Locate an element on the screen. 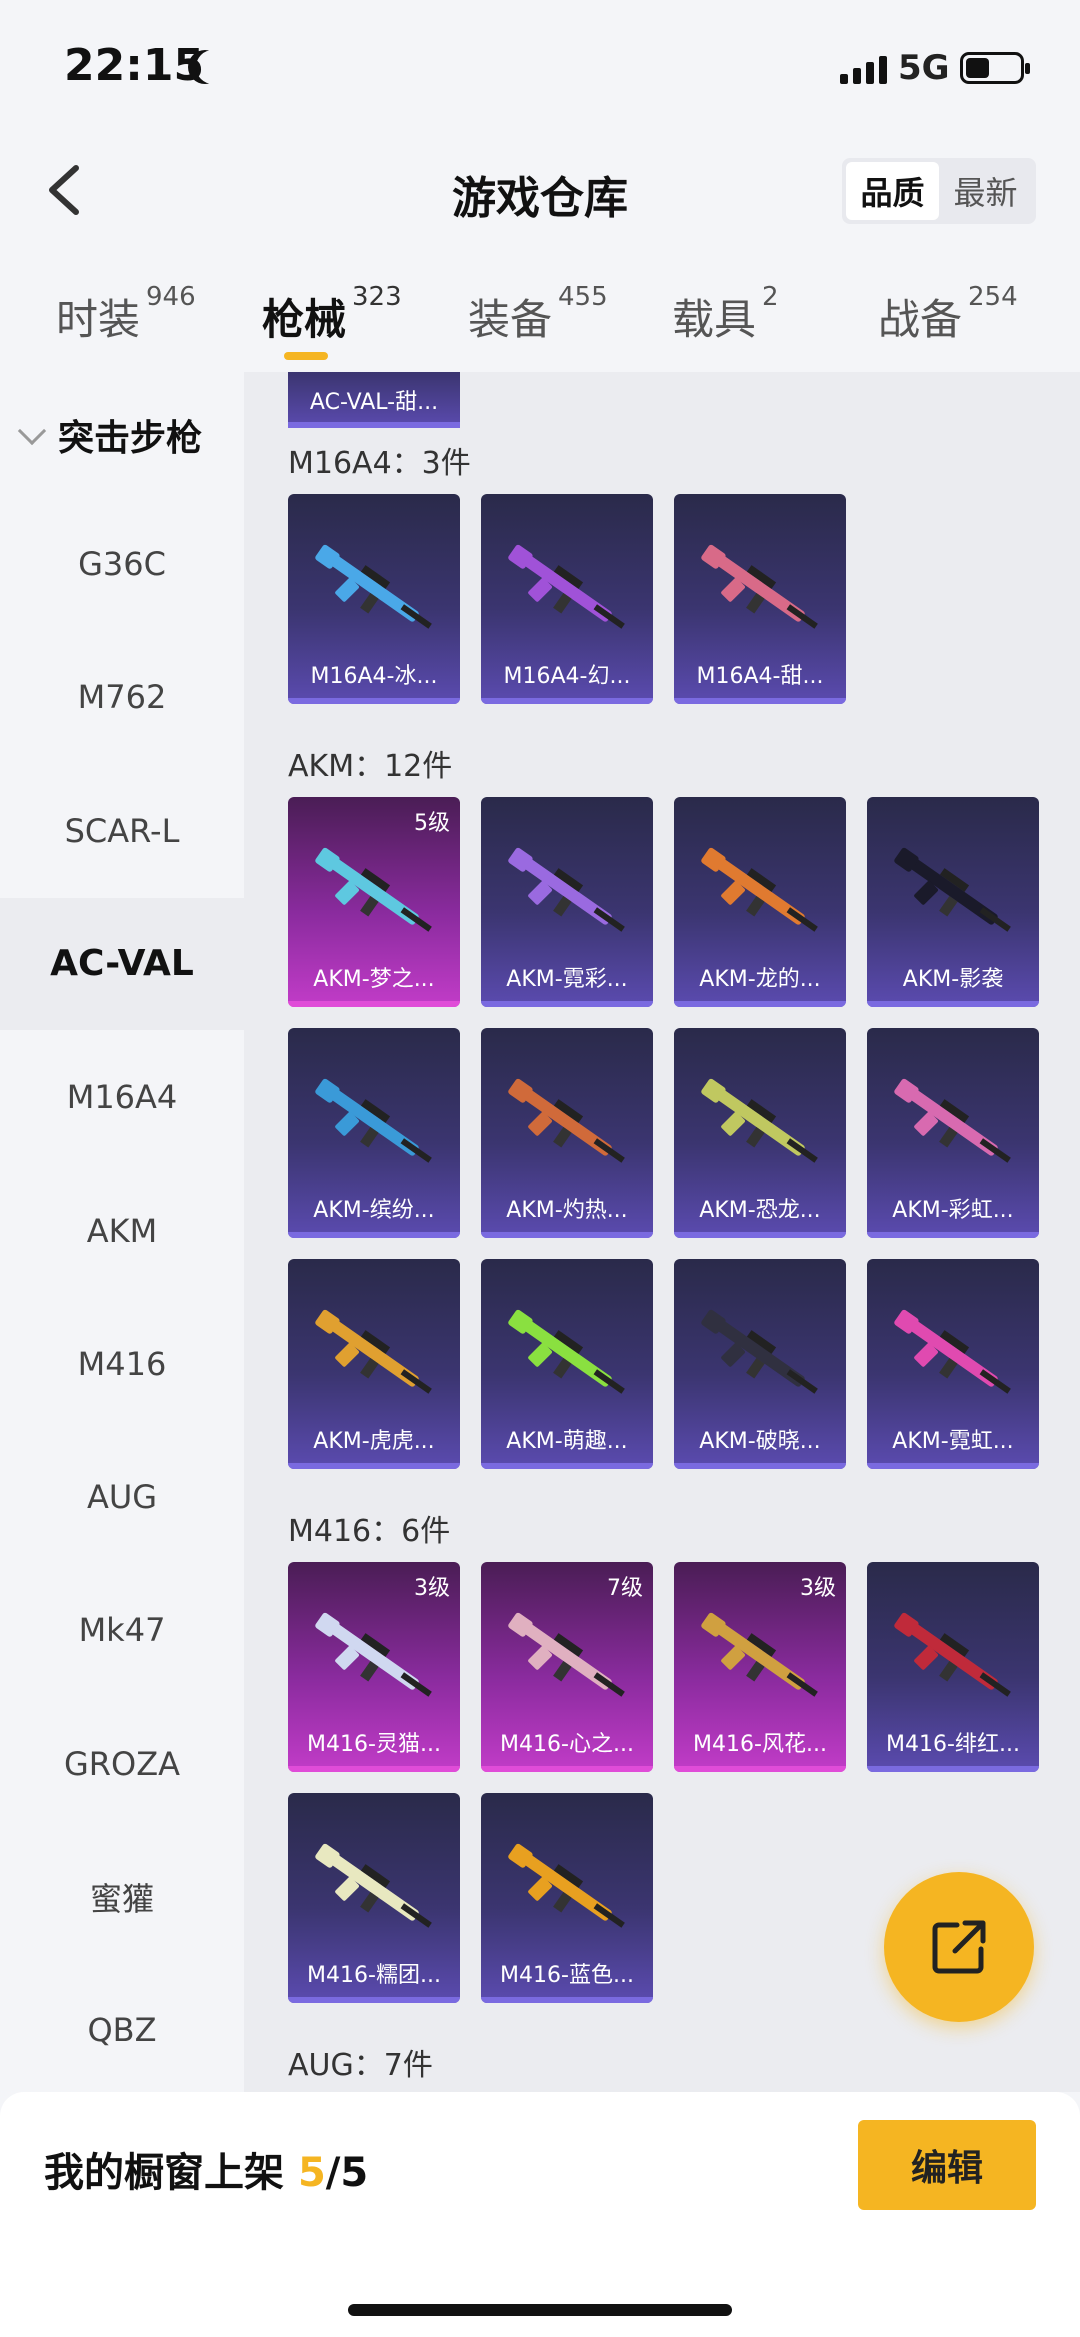  sidebar-group-assault-rifles: 突击步枪 is located at coordinates (122, 435).